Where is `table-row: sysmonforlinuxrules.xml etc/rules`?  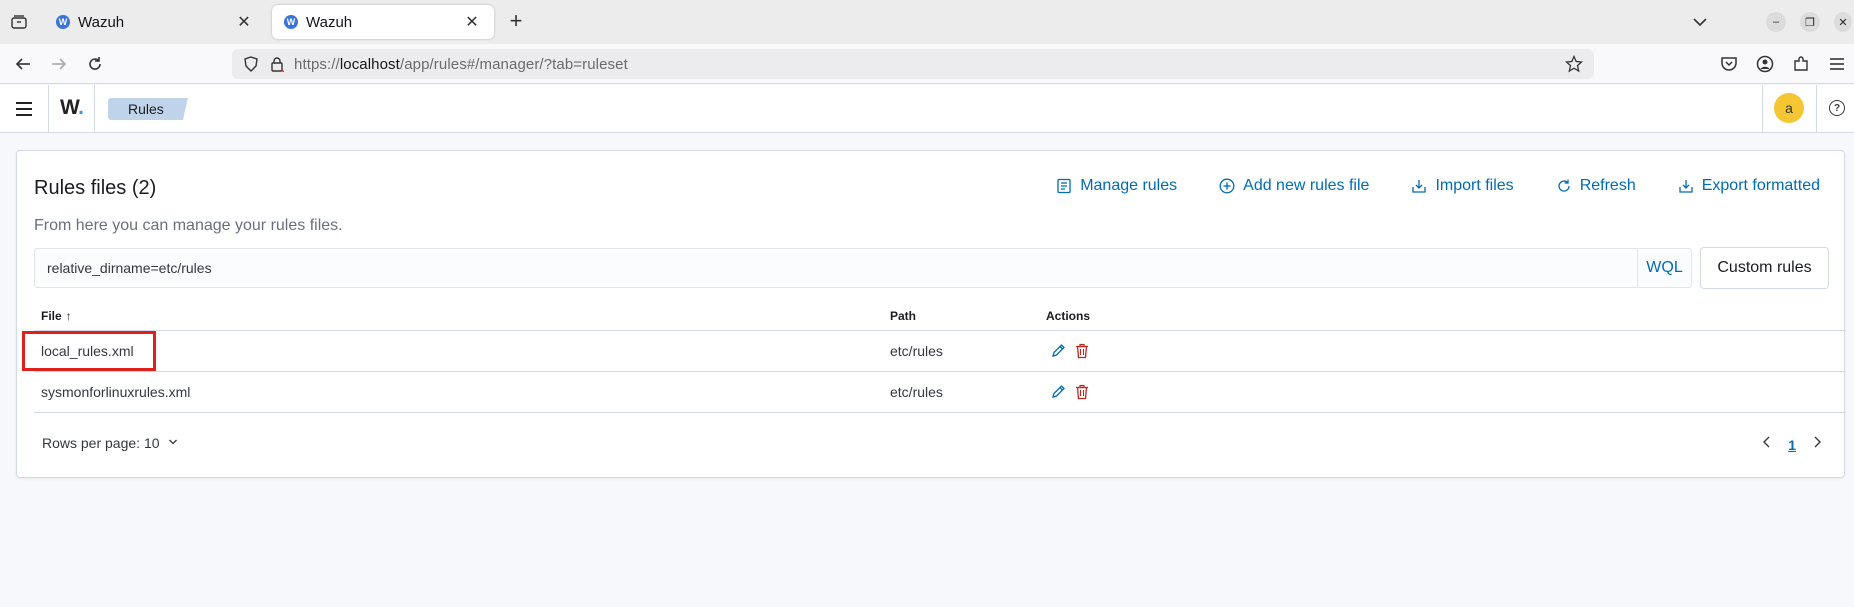 table-row: sysmonforlinuxrules.xml etc/rules is located at coordinates (940, 392).